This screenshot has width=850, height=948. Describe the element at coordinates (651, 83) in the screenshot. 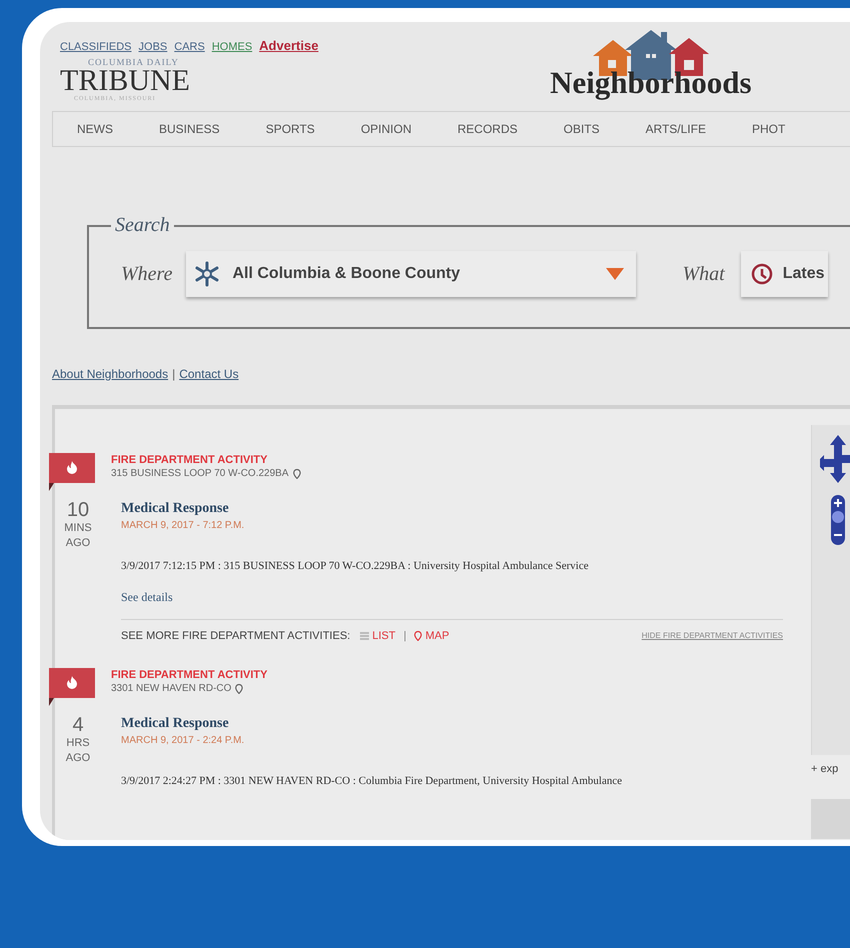

I see `section-title: Neighborhoods` at that location.